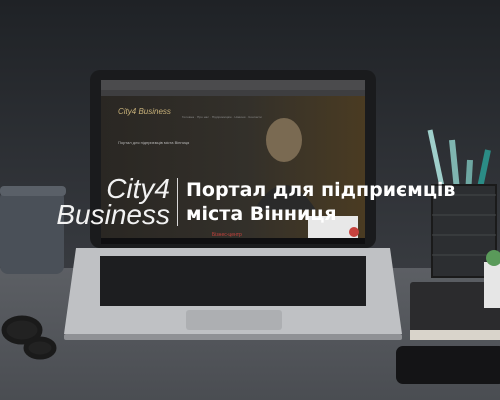 This screenshot has width=500, height=400. What do you see at coordinates (492, 279) in the screenshot?
I see `plant` at bounding box center [492, 279].